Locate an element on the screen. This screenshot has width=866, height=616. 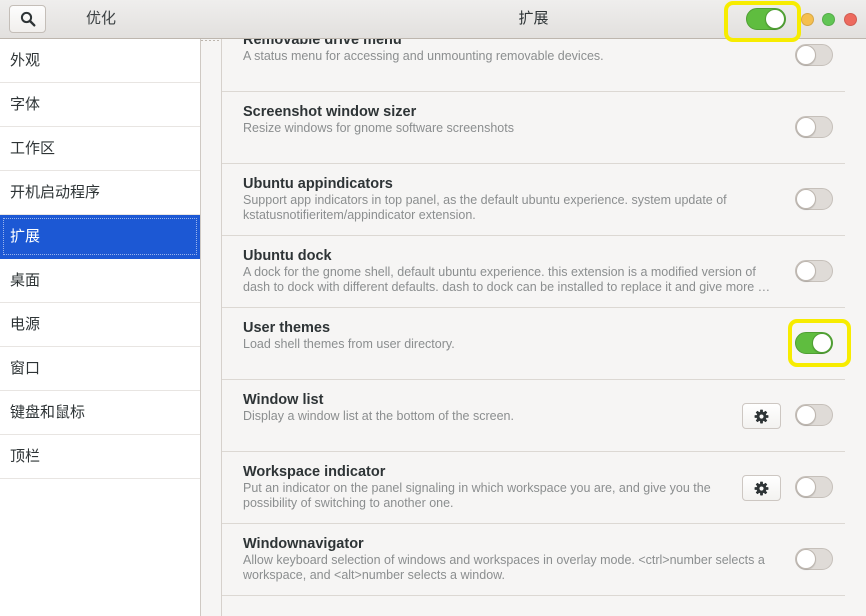
sidebar-item-label: 键盘和鼠标 is located at coordinates (48, 412).